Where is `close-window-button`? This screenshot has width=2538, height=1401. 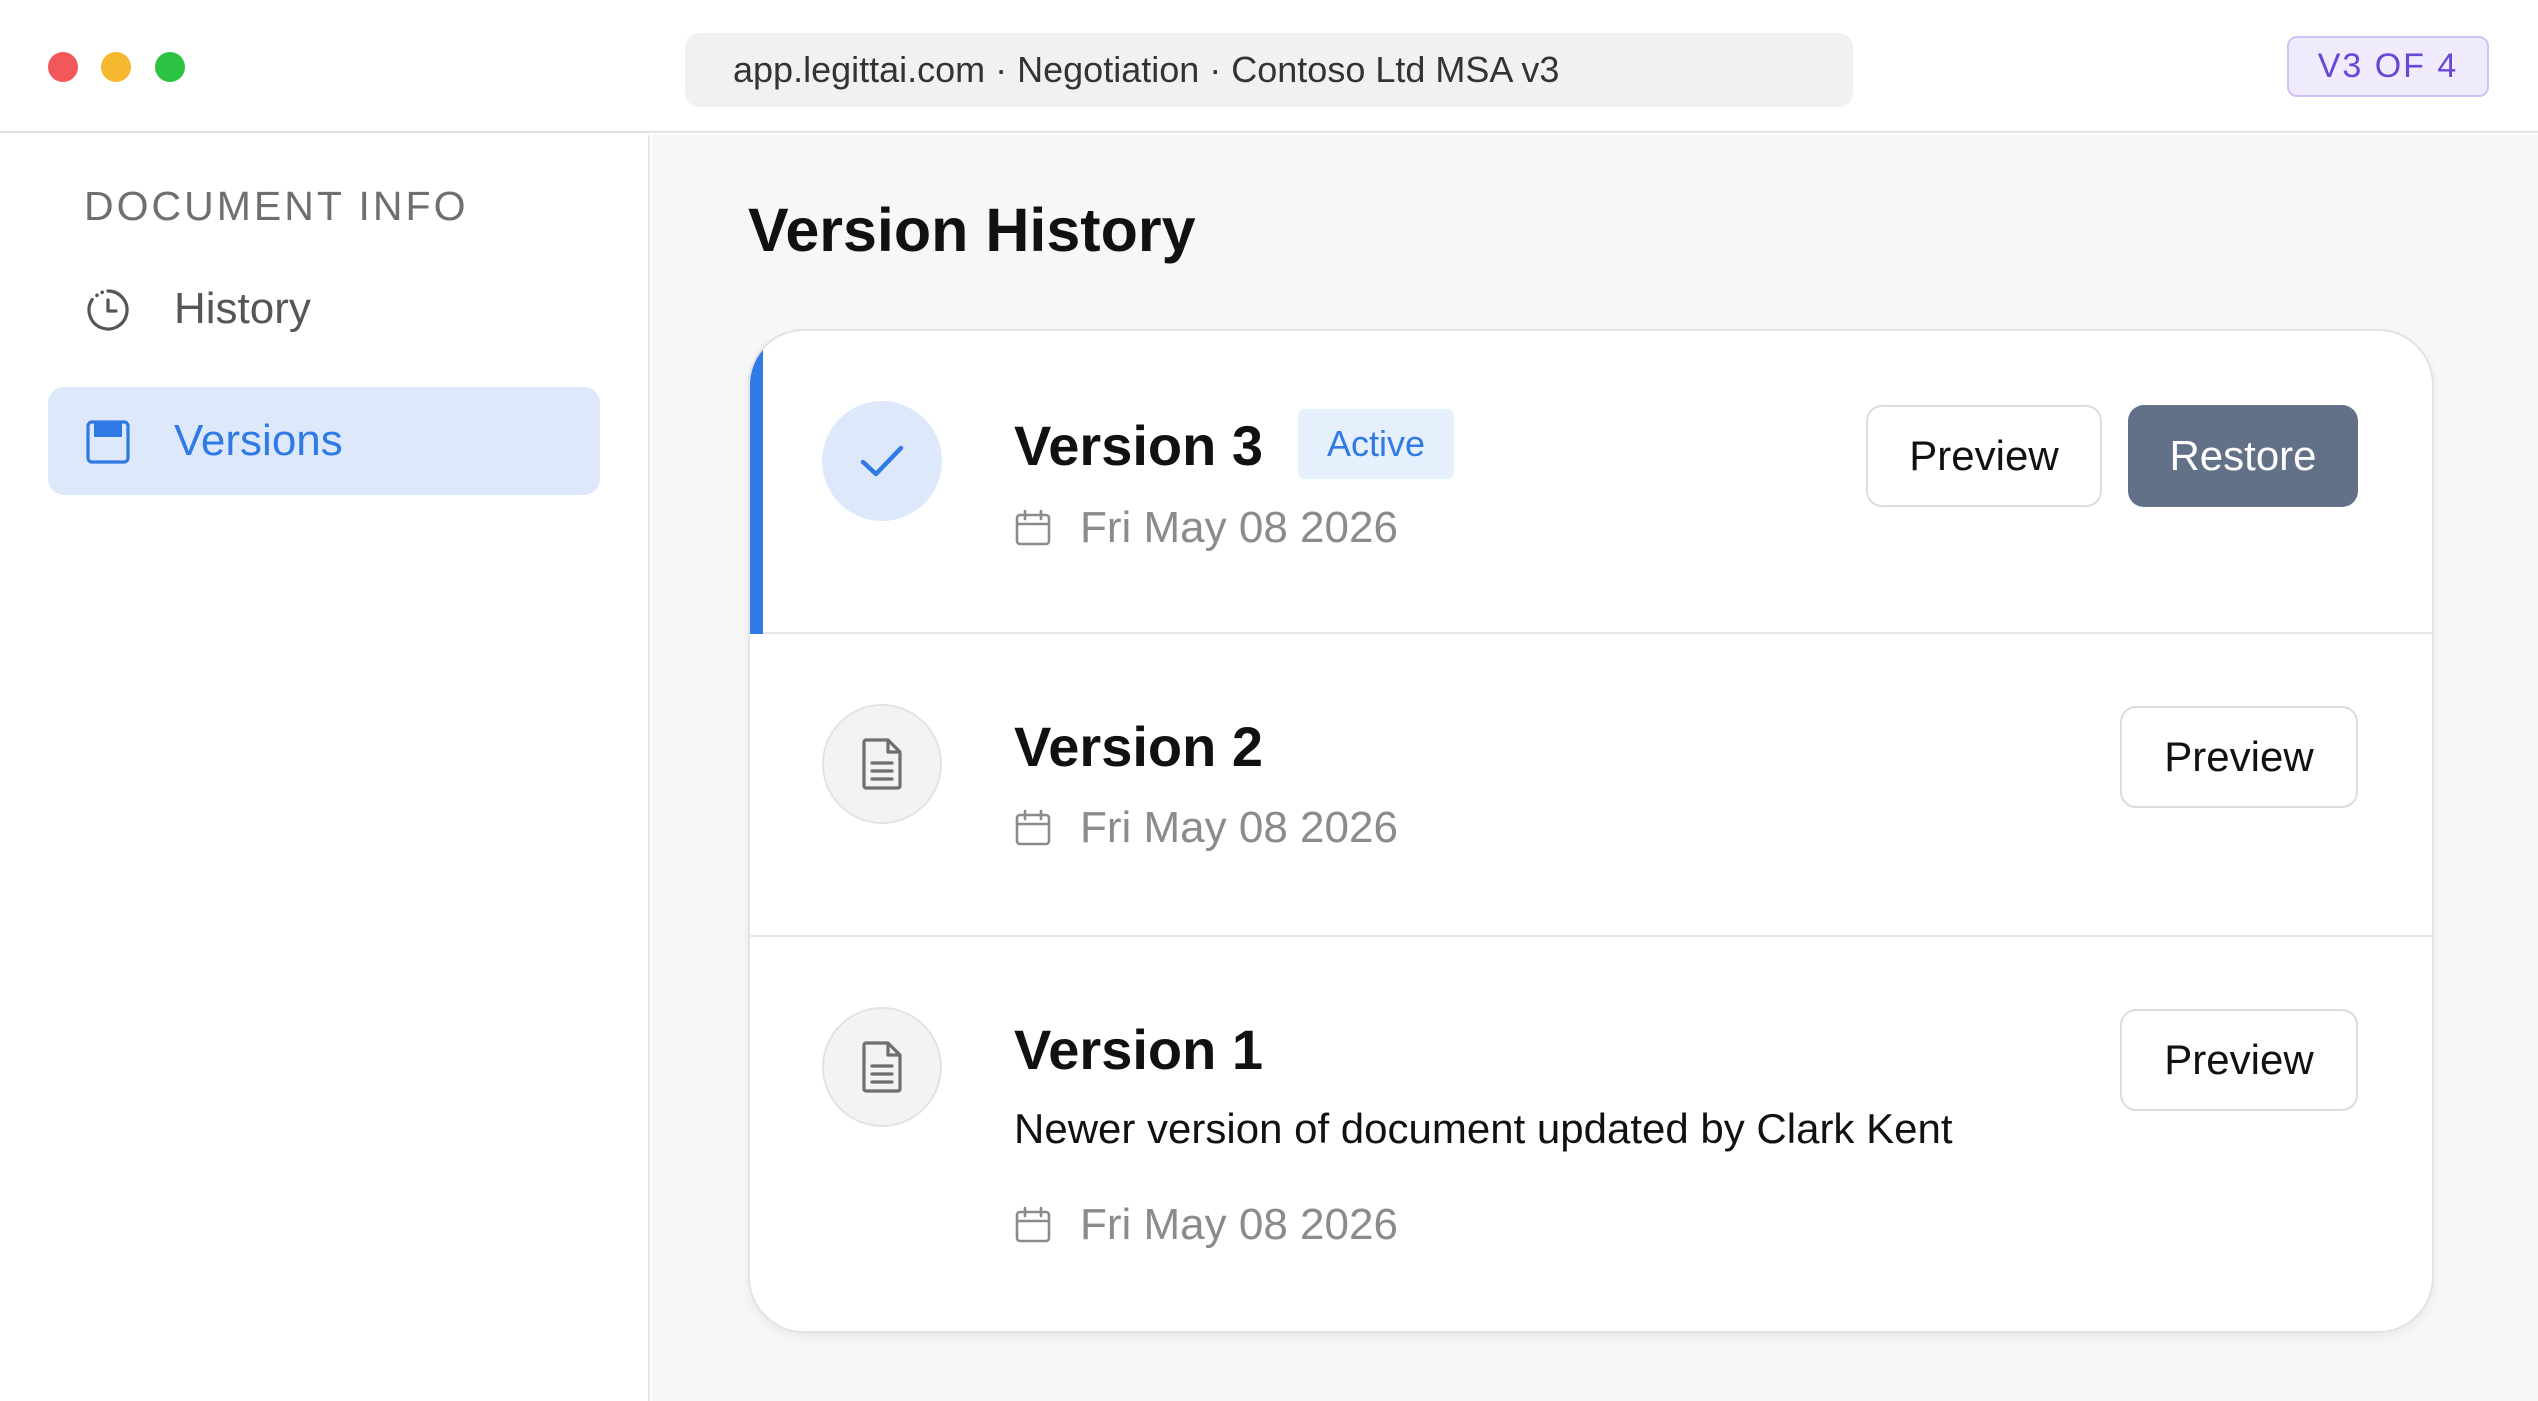
close-window-button is located at coordinates (63, 67).